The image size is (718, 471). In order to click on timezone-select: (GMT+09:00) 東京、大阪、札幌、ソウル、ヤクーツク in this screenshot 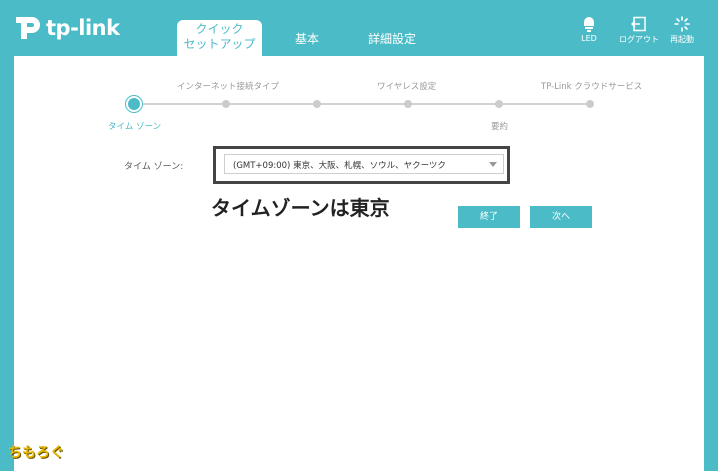, I will do `click(364, 164)`.